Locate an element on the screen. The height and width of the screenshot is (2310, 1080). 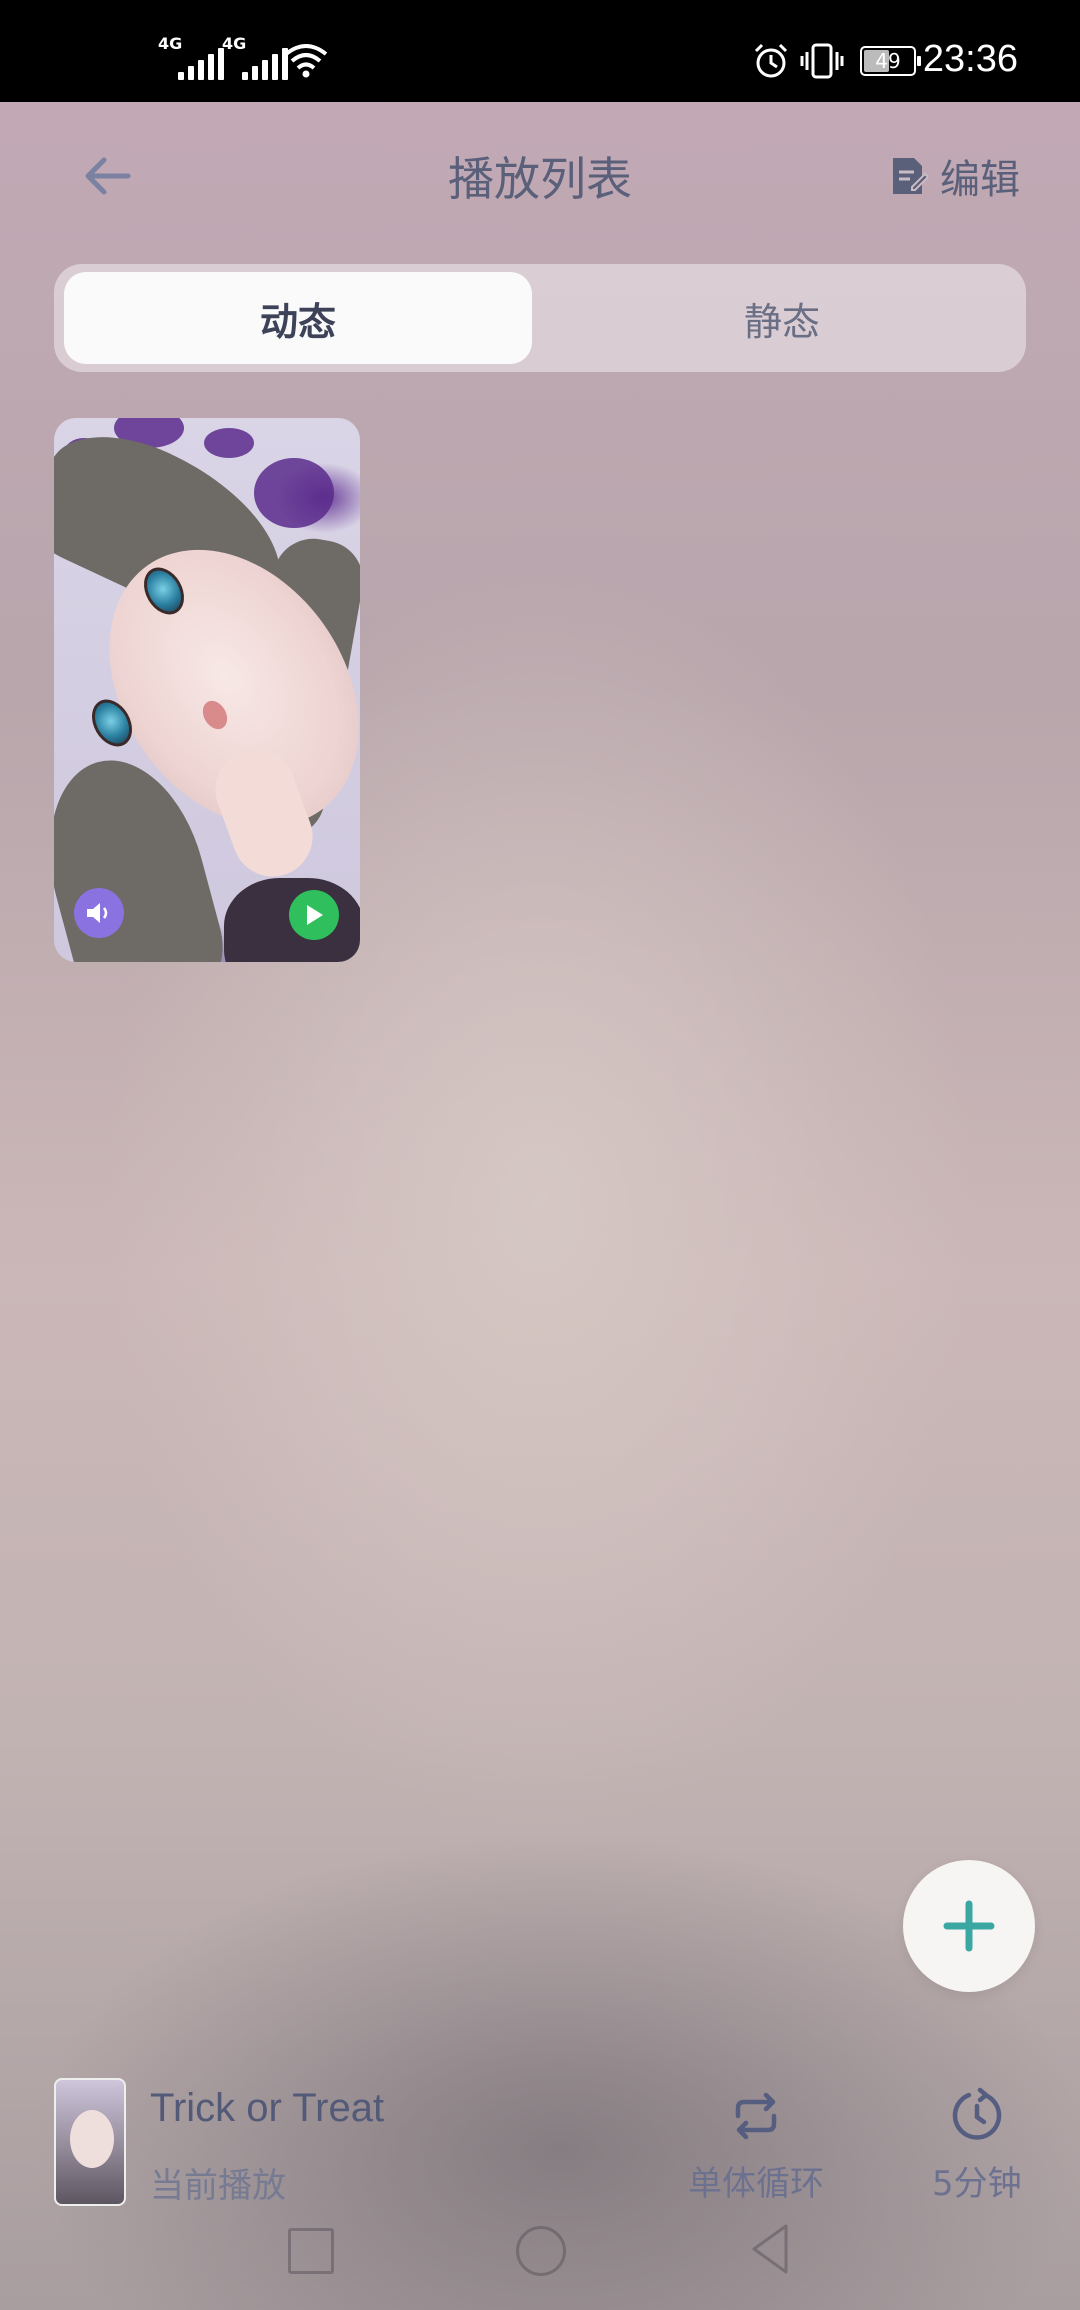
repeat-icon is located at coordinates (756, 2116).